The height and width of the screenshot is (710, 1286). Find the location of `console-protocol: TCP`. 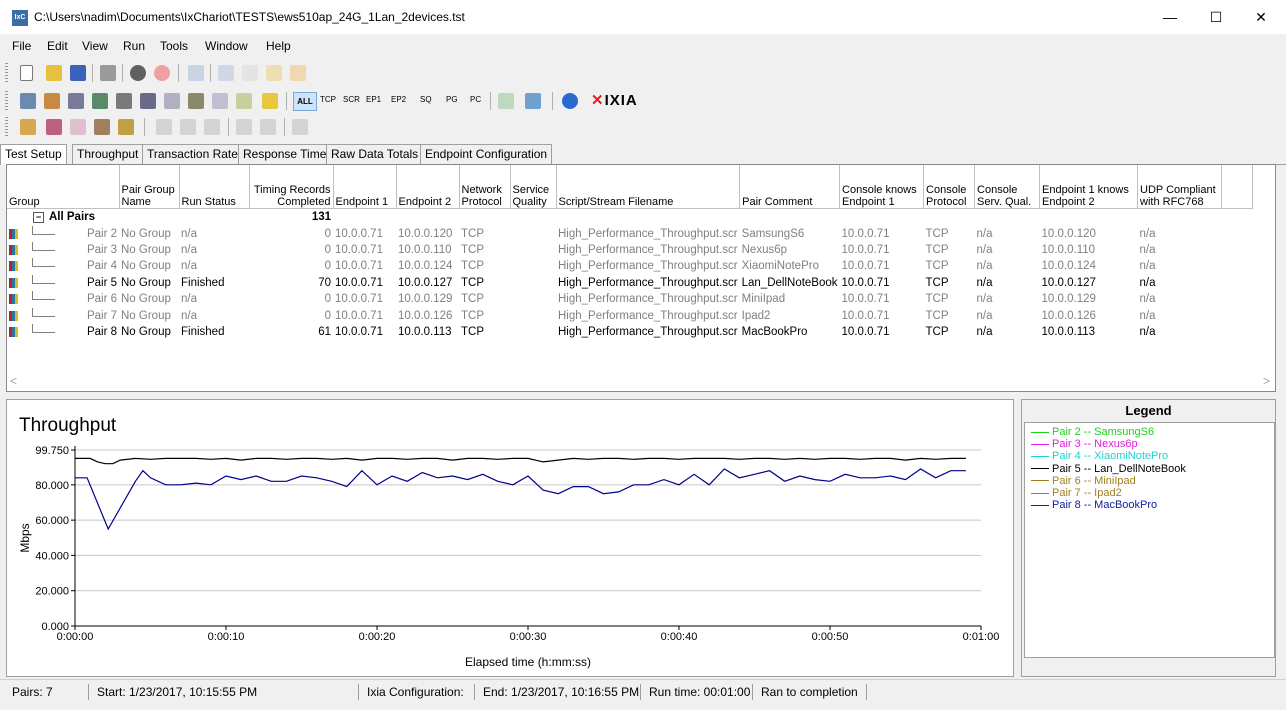

console-protocol: TCP is located at coordinates (937, 331).